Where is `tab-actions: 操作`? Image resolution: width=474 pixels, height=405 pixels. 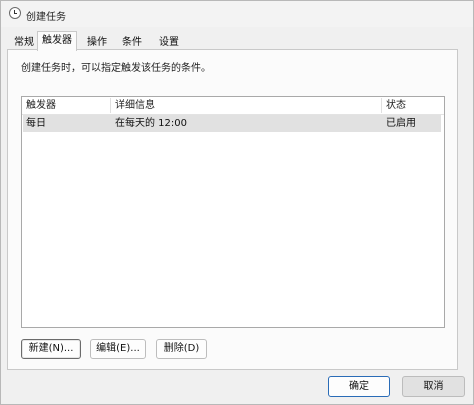
tab-actions: 操作 is located at coordinates (97, 42).